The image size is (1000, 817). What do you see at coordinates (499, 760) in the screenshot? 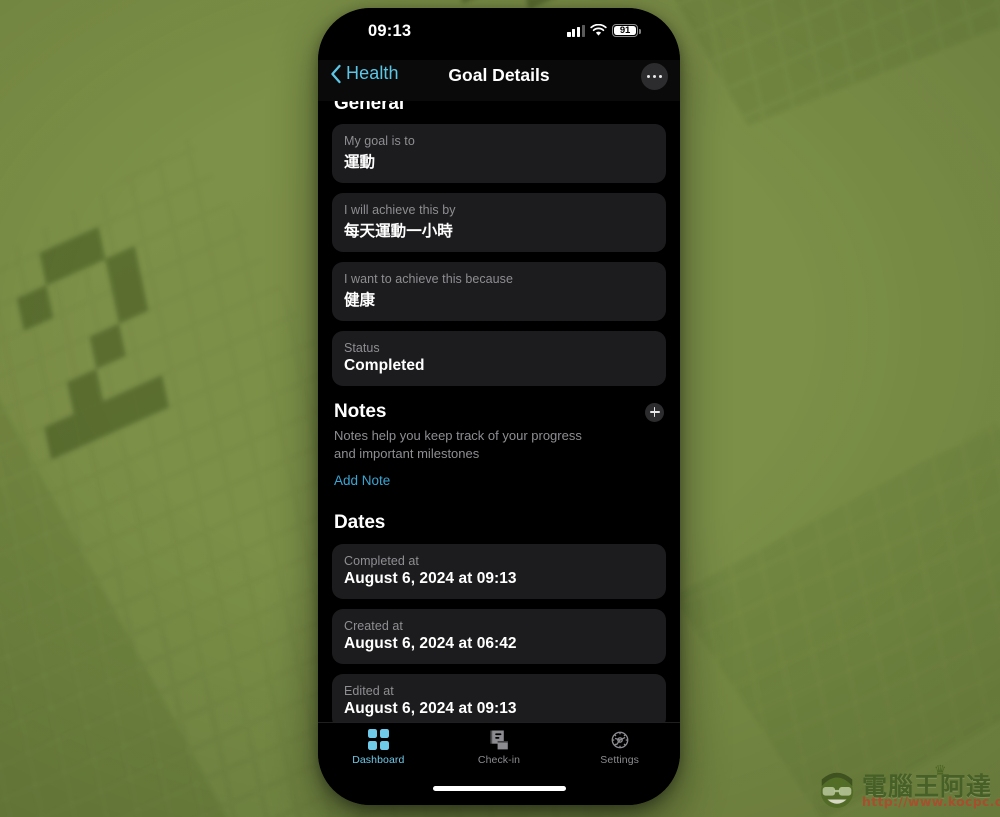
I see `tab-label: Check-in` at bounding box center [499, 760].